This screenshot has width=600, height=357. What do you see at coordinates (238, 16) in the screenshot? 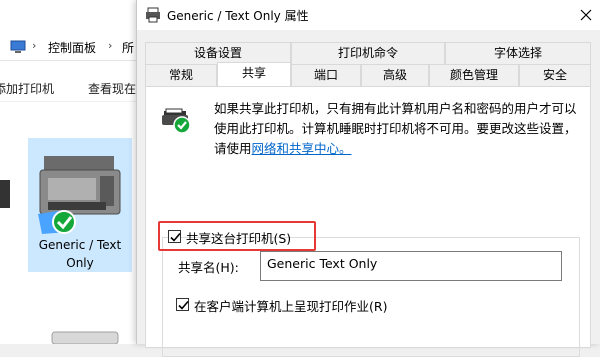
I see `dialog-title: Generic / Text Only 属性` at bounding box center [238, 16].